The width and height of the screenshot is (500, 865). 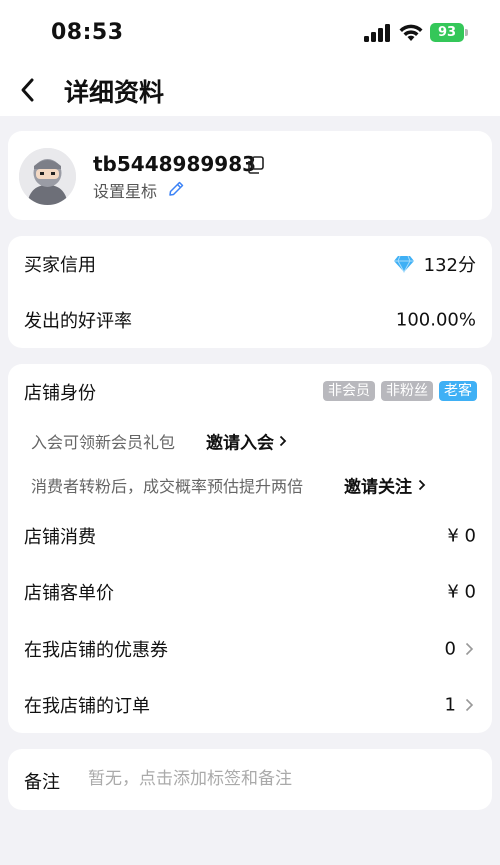 I want to click on membership-invite-line: 入会可领新会员礼包 邀请入会, so click(x=250, y=441).